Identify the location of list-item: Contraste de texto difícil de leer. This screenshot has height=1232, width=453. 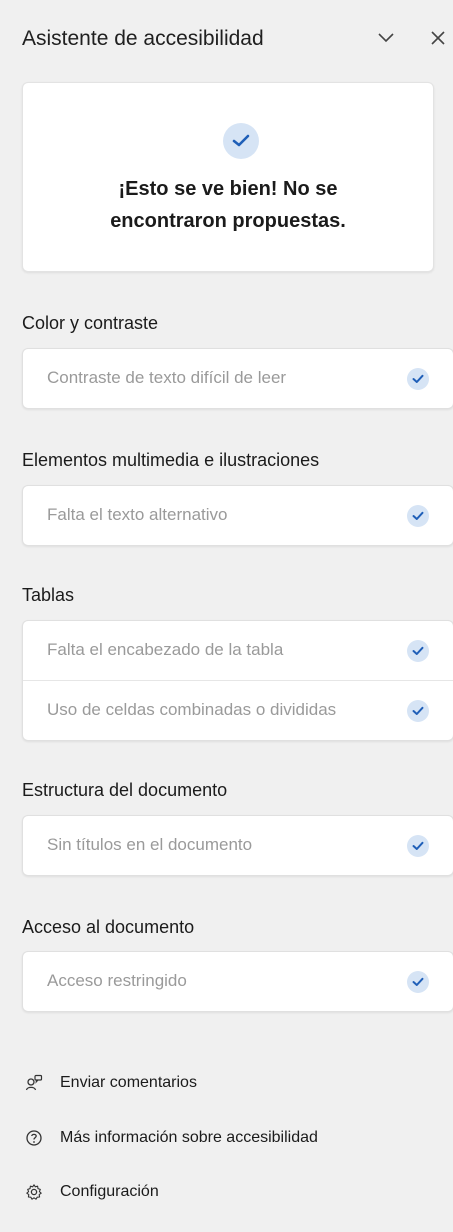
(238, 378).